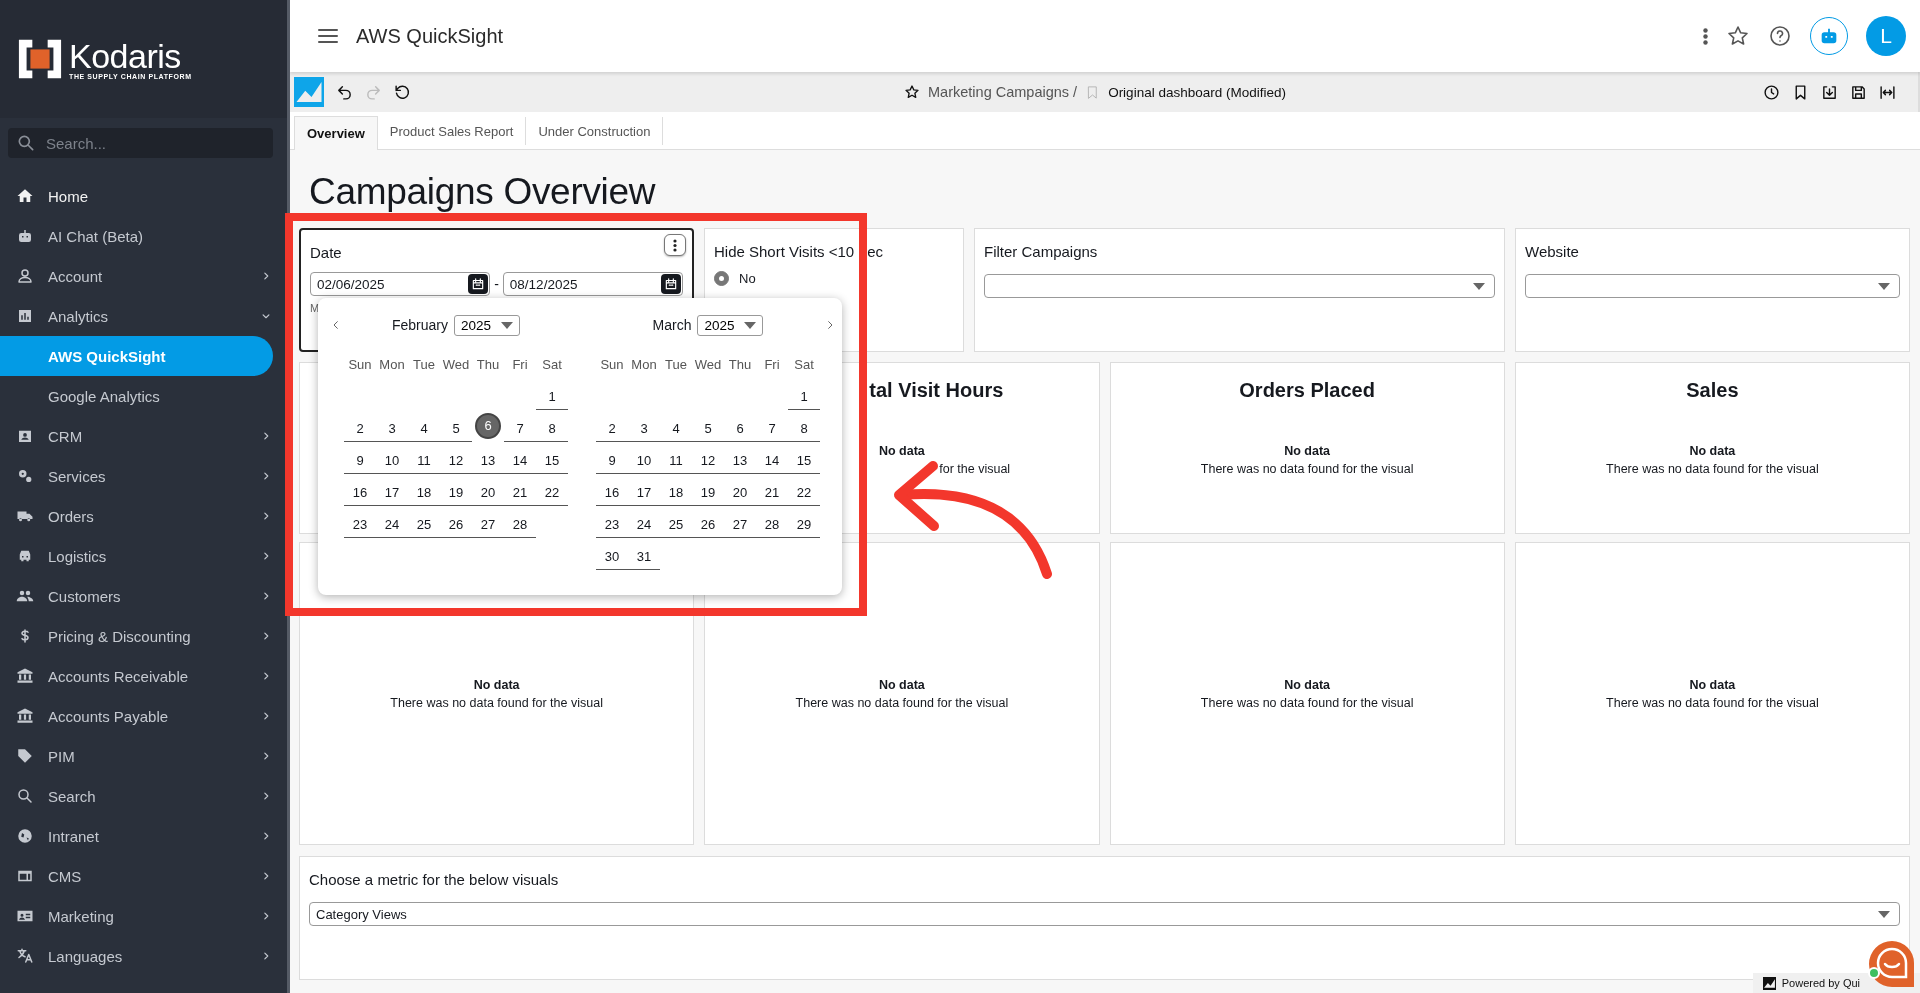 The width and height of the screenshot is (1920, 993). Describe the element at coordinates (675, 245) in the screenshot. I see `more-options-button` at that location.